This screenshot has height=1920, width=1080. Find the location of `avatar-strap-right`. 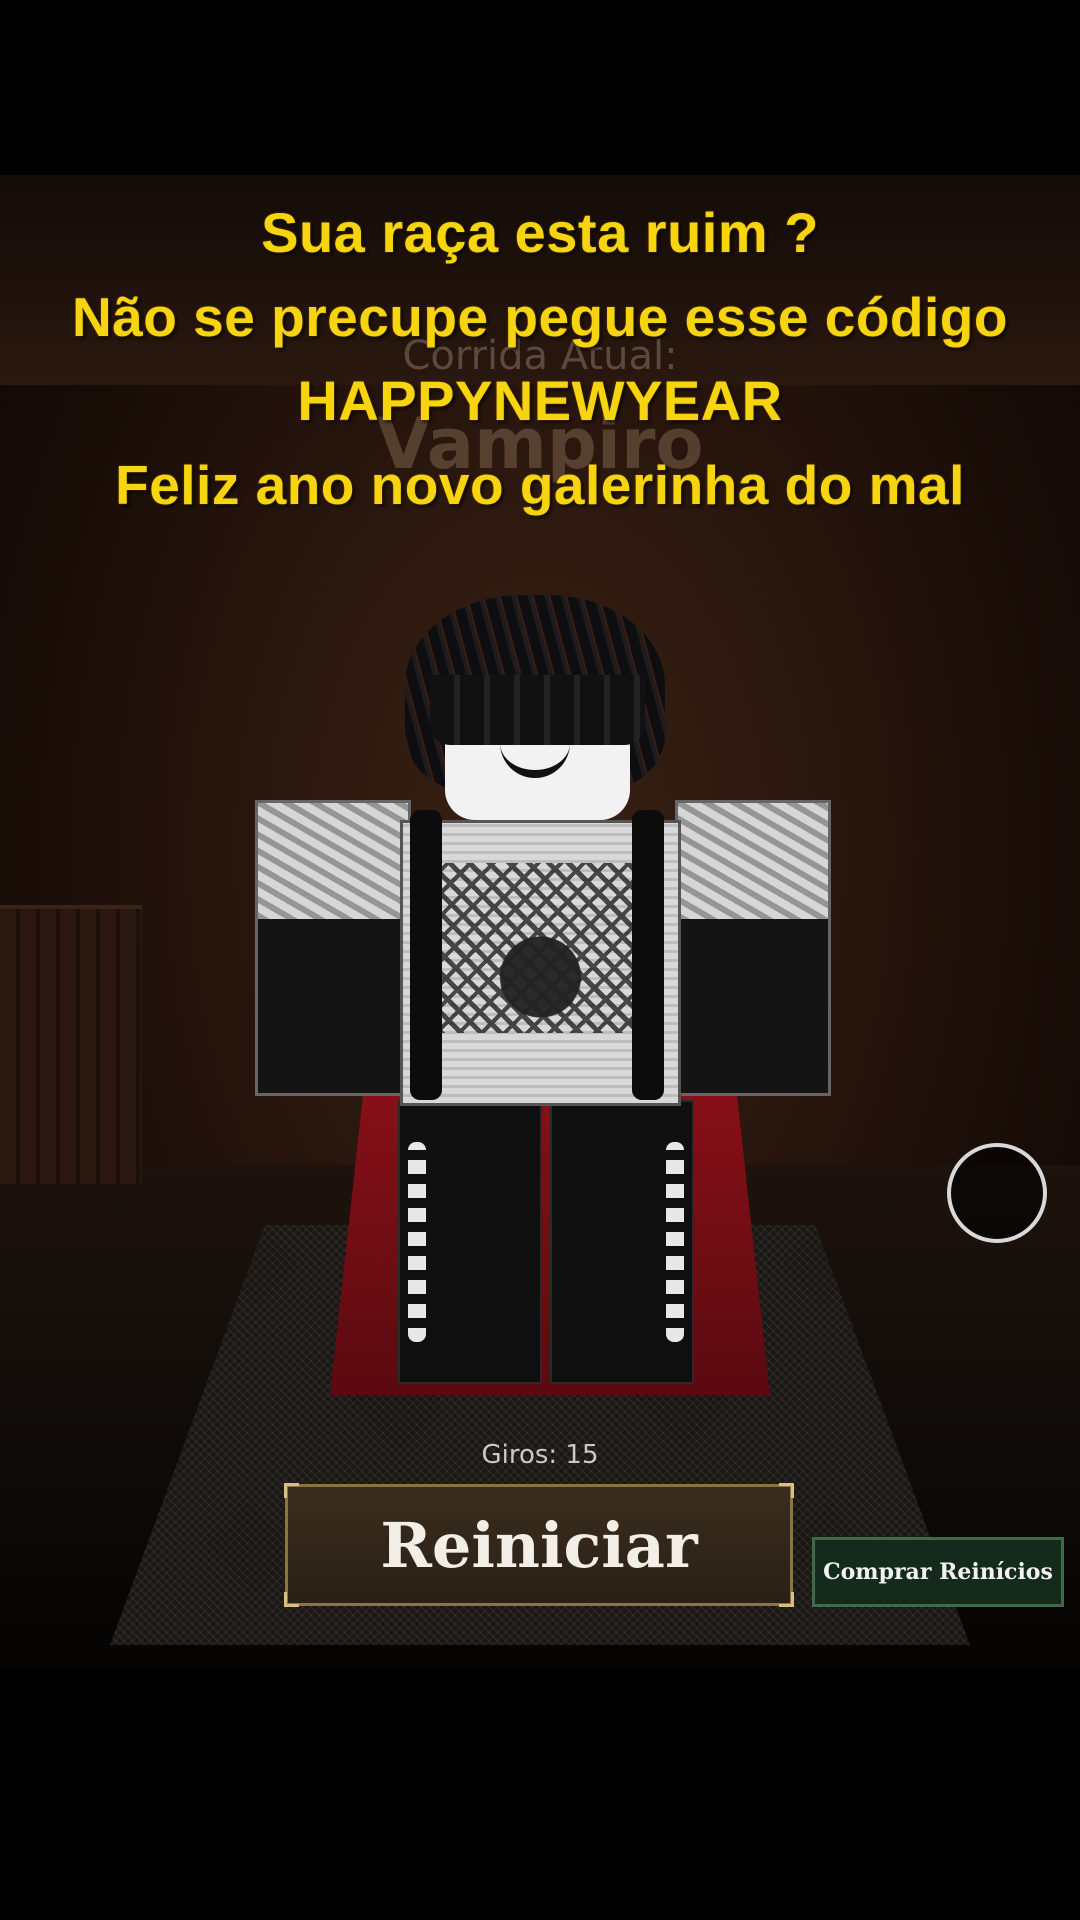

avatar-strap-right is located at coordinates (648, 955).